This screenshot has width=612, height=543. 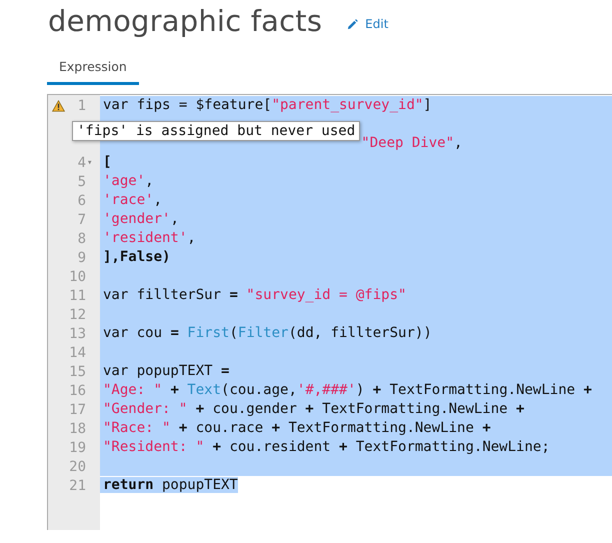 What do you see at coordinates (81, 220) in the screenshot?
I see `line-number: 7` at bounding box center [81, 220].